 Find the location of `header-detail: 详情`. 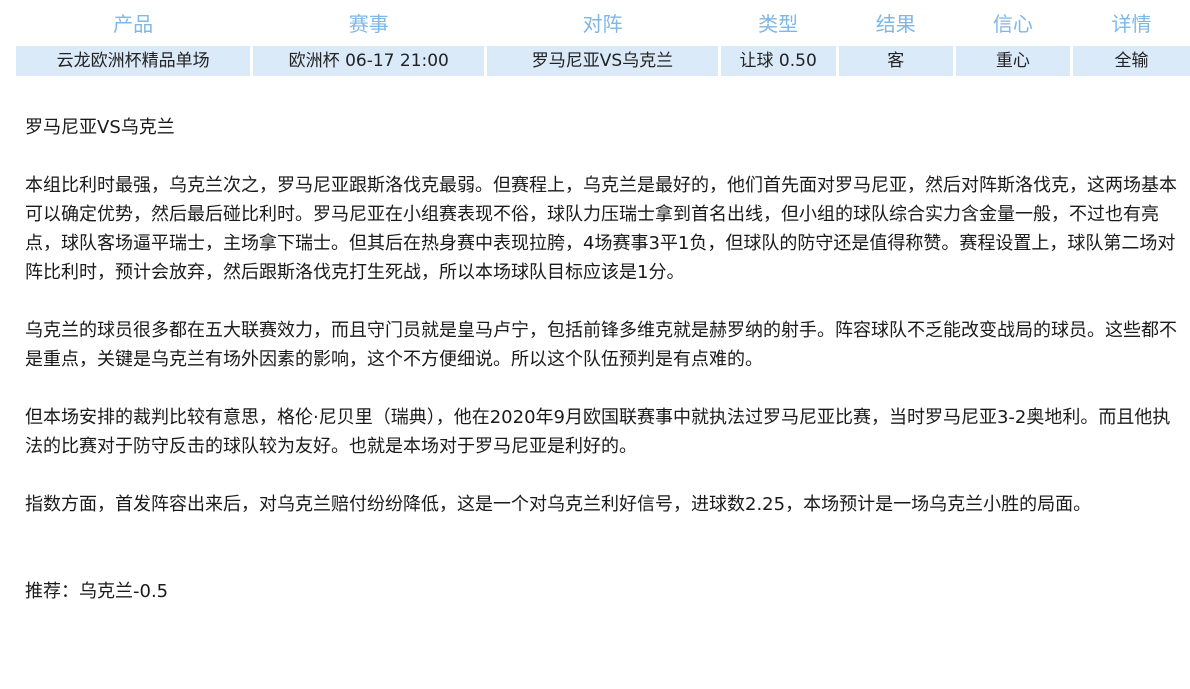

header-detail: 详情 is located at coordinates (1131, 24).